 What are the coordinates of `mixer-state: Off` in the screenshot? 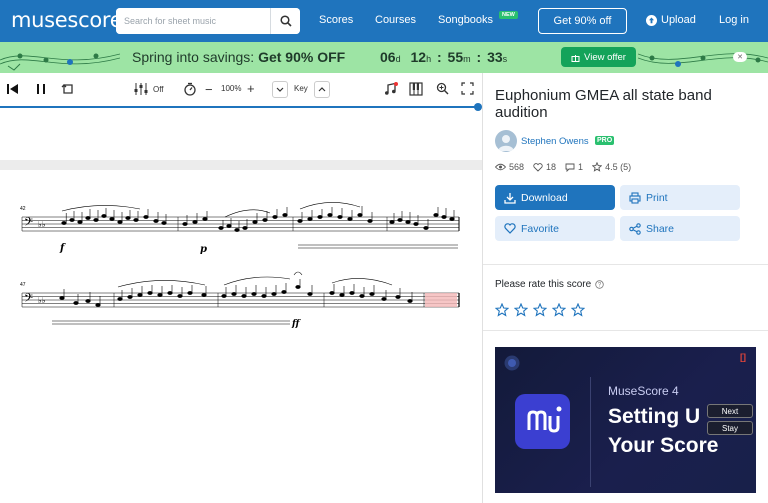 It's located at (158, 89).